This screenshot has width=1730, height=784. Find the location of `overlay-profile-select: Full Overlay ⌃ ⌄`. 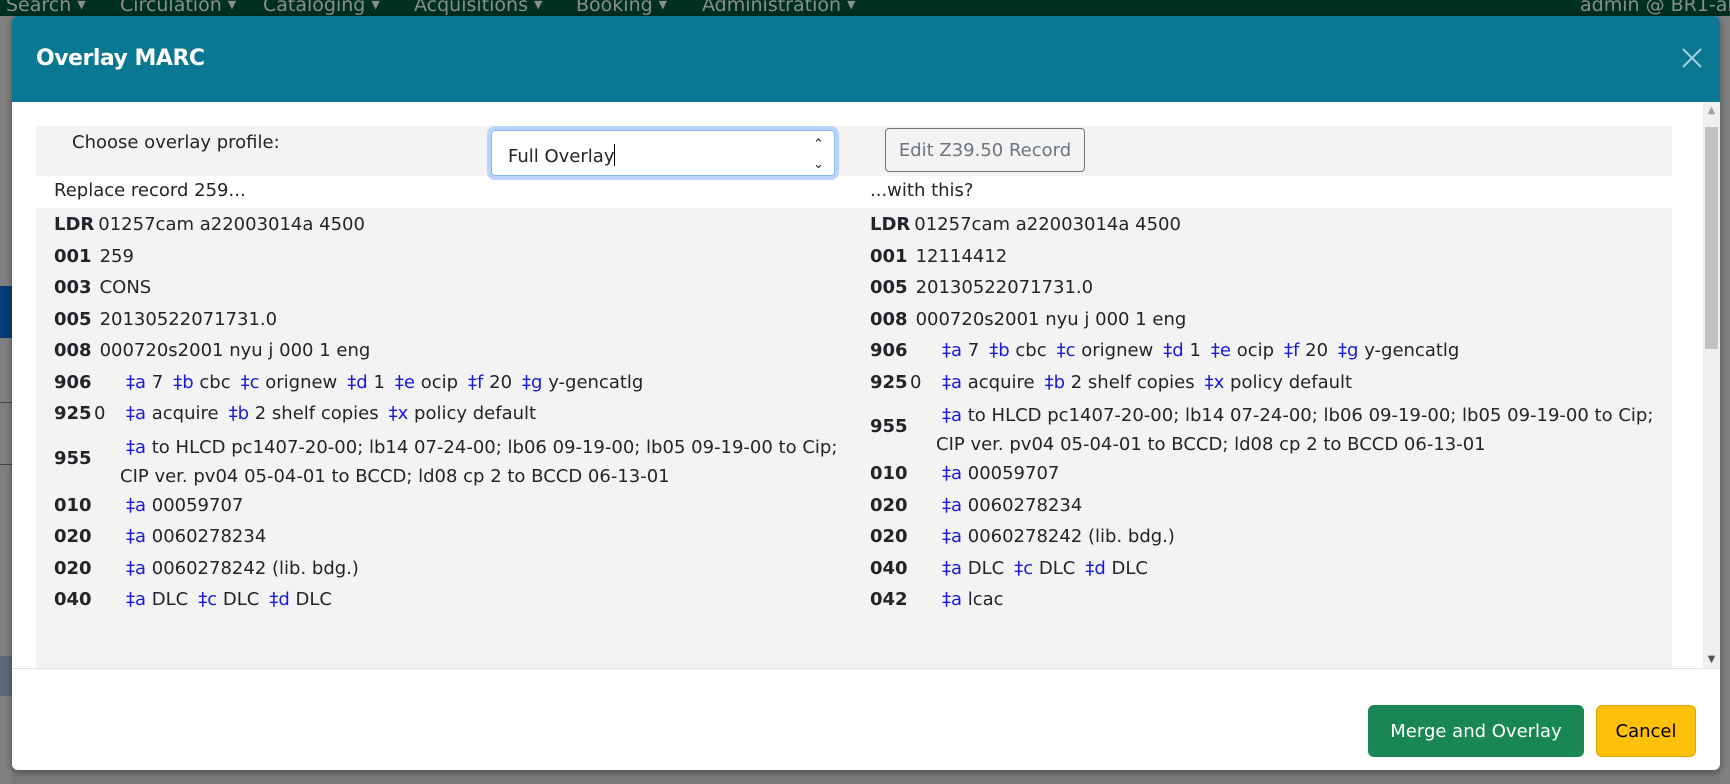

overlay-profile-select: Full Overlay ⌃ ⌄ is located at coordinates (663, 153).